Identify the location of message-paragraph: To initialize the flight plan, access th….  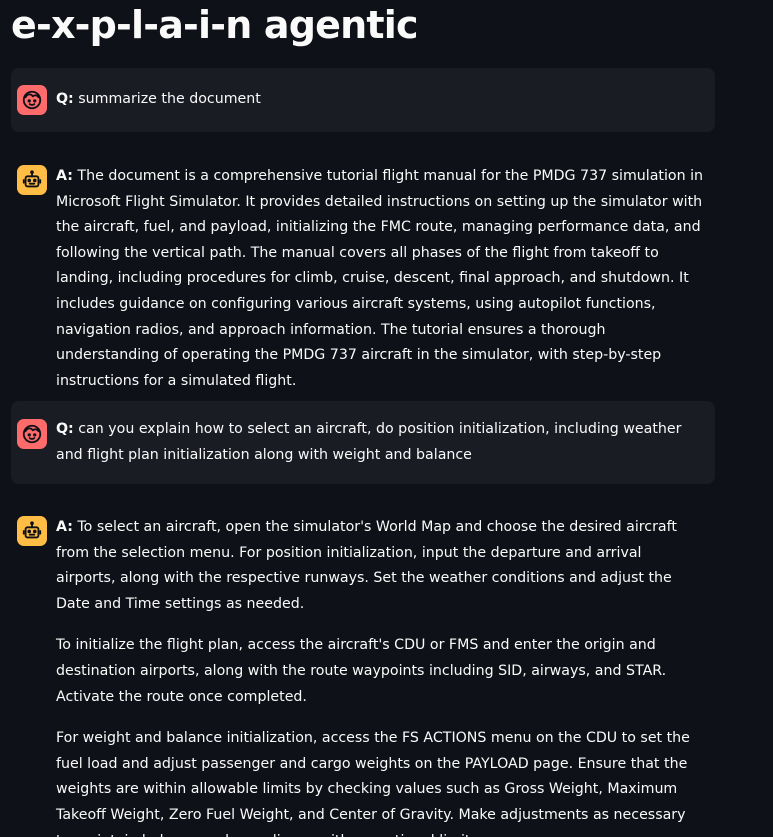
(361, 671).